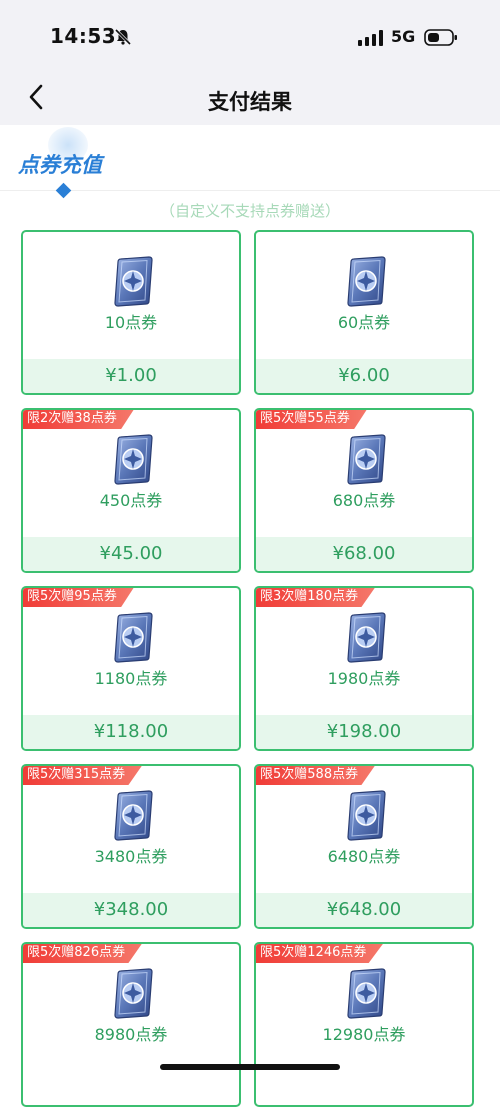  Describe the element at coordinates (364, 856) in the screenshot. I see `package-amount: 6480点券` at that location.